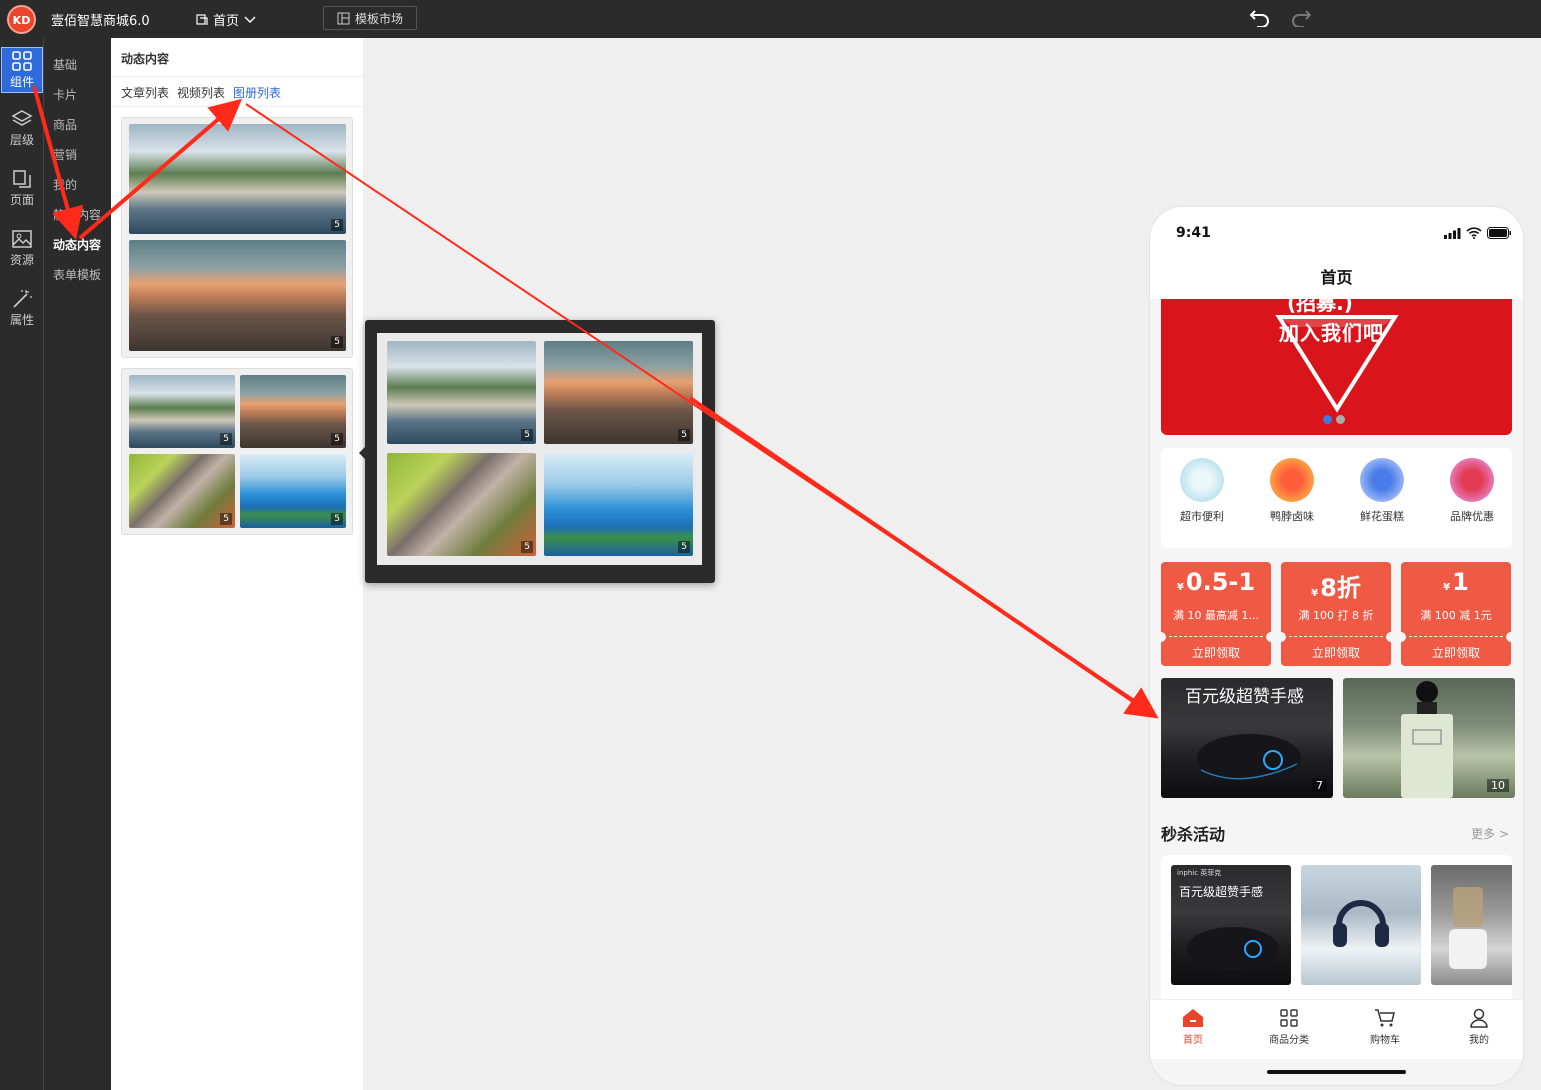 This screenshot has height=1090, width=1541. What do you see at coordinates (22, 188) in the screenshot?
I see `rail-item-pages: 页面` at bounding box center [22, 188].